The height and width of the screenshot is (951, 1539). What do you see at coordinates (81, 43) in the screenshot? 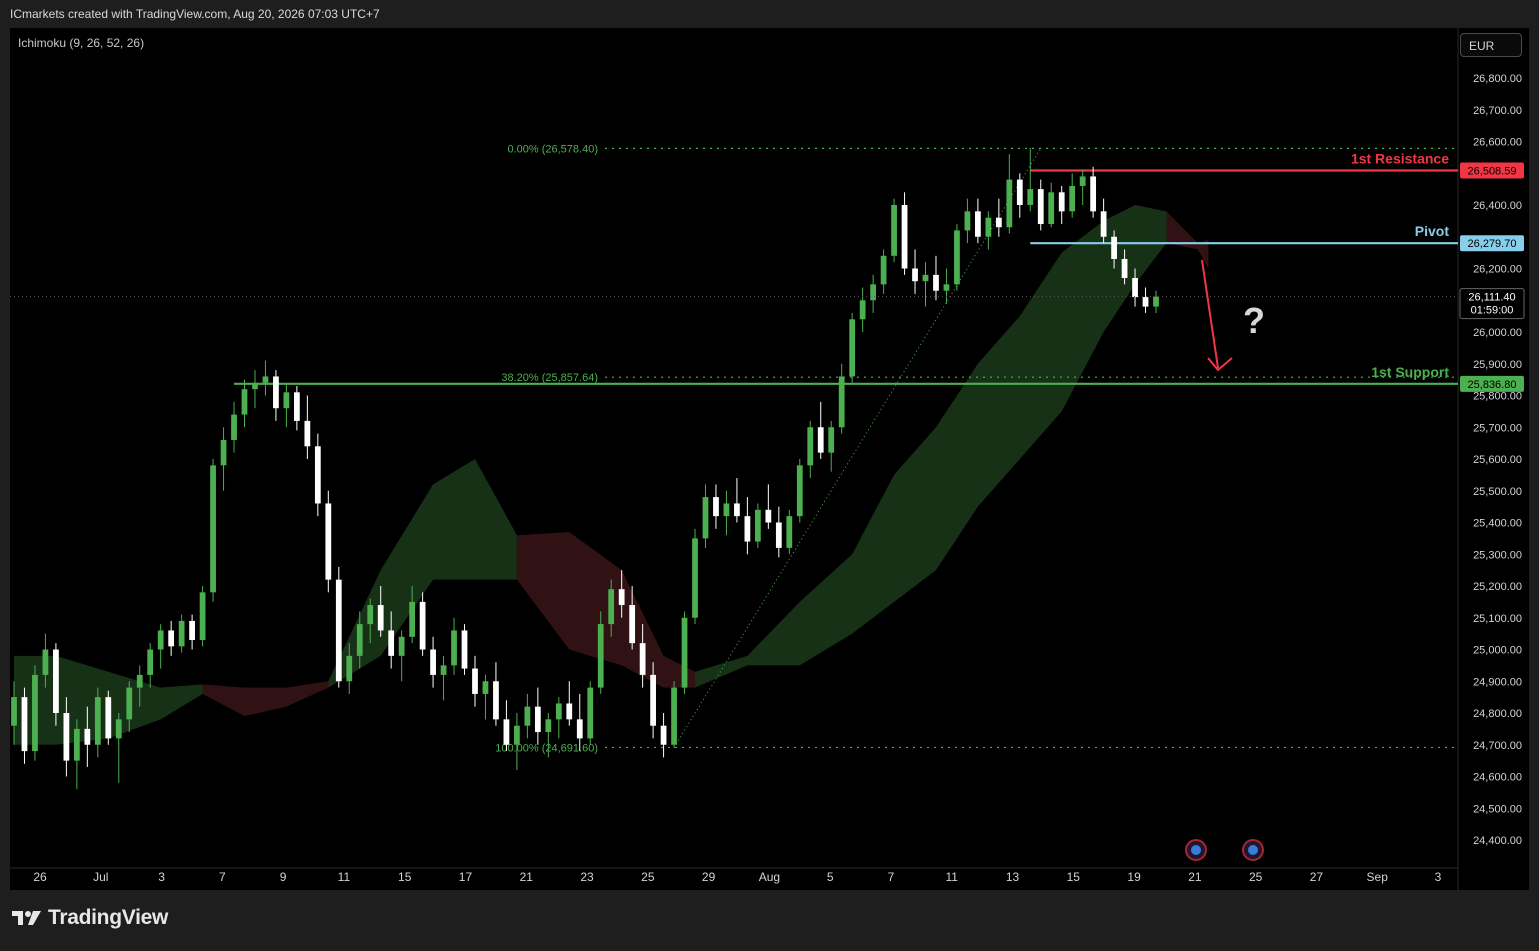
I see `indicator-legend: Ichimoku (9, 26, 52, 26)` at bounding box center [81, 43].